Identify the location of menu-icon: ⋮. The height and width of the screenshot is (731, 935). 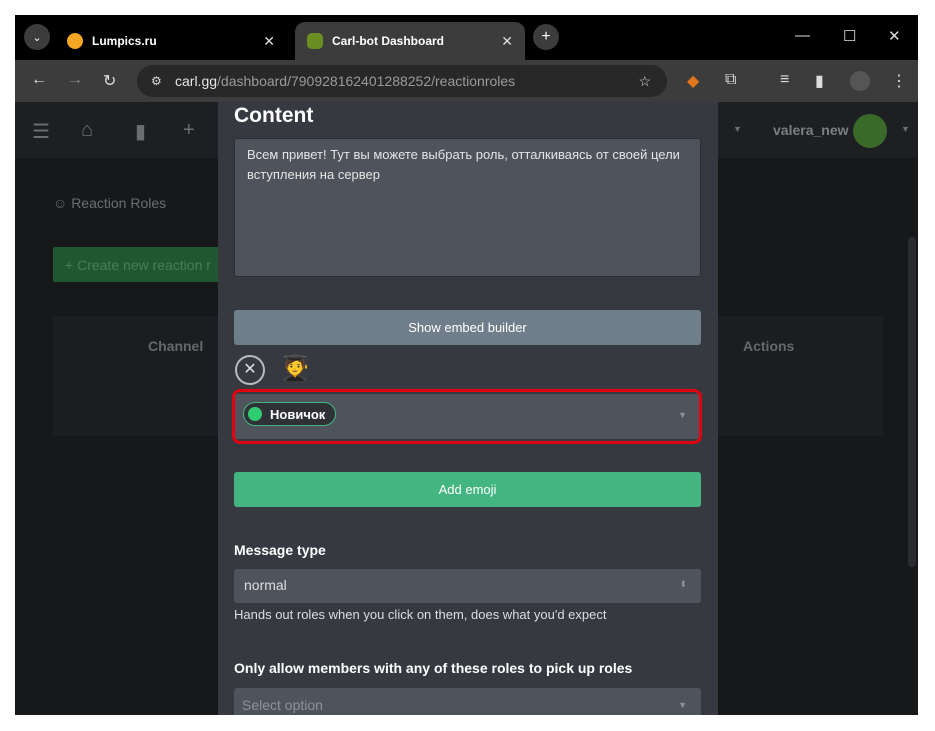
(899, 81).